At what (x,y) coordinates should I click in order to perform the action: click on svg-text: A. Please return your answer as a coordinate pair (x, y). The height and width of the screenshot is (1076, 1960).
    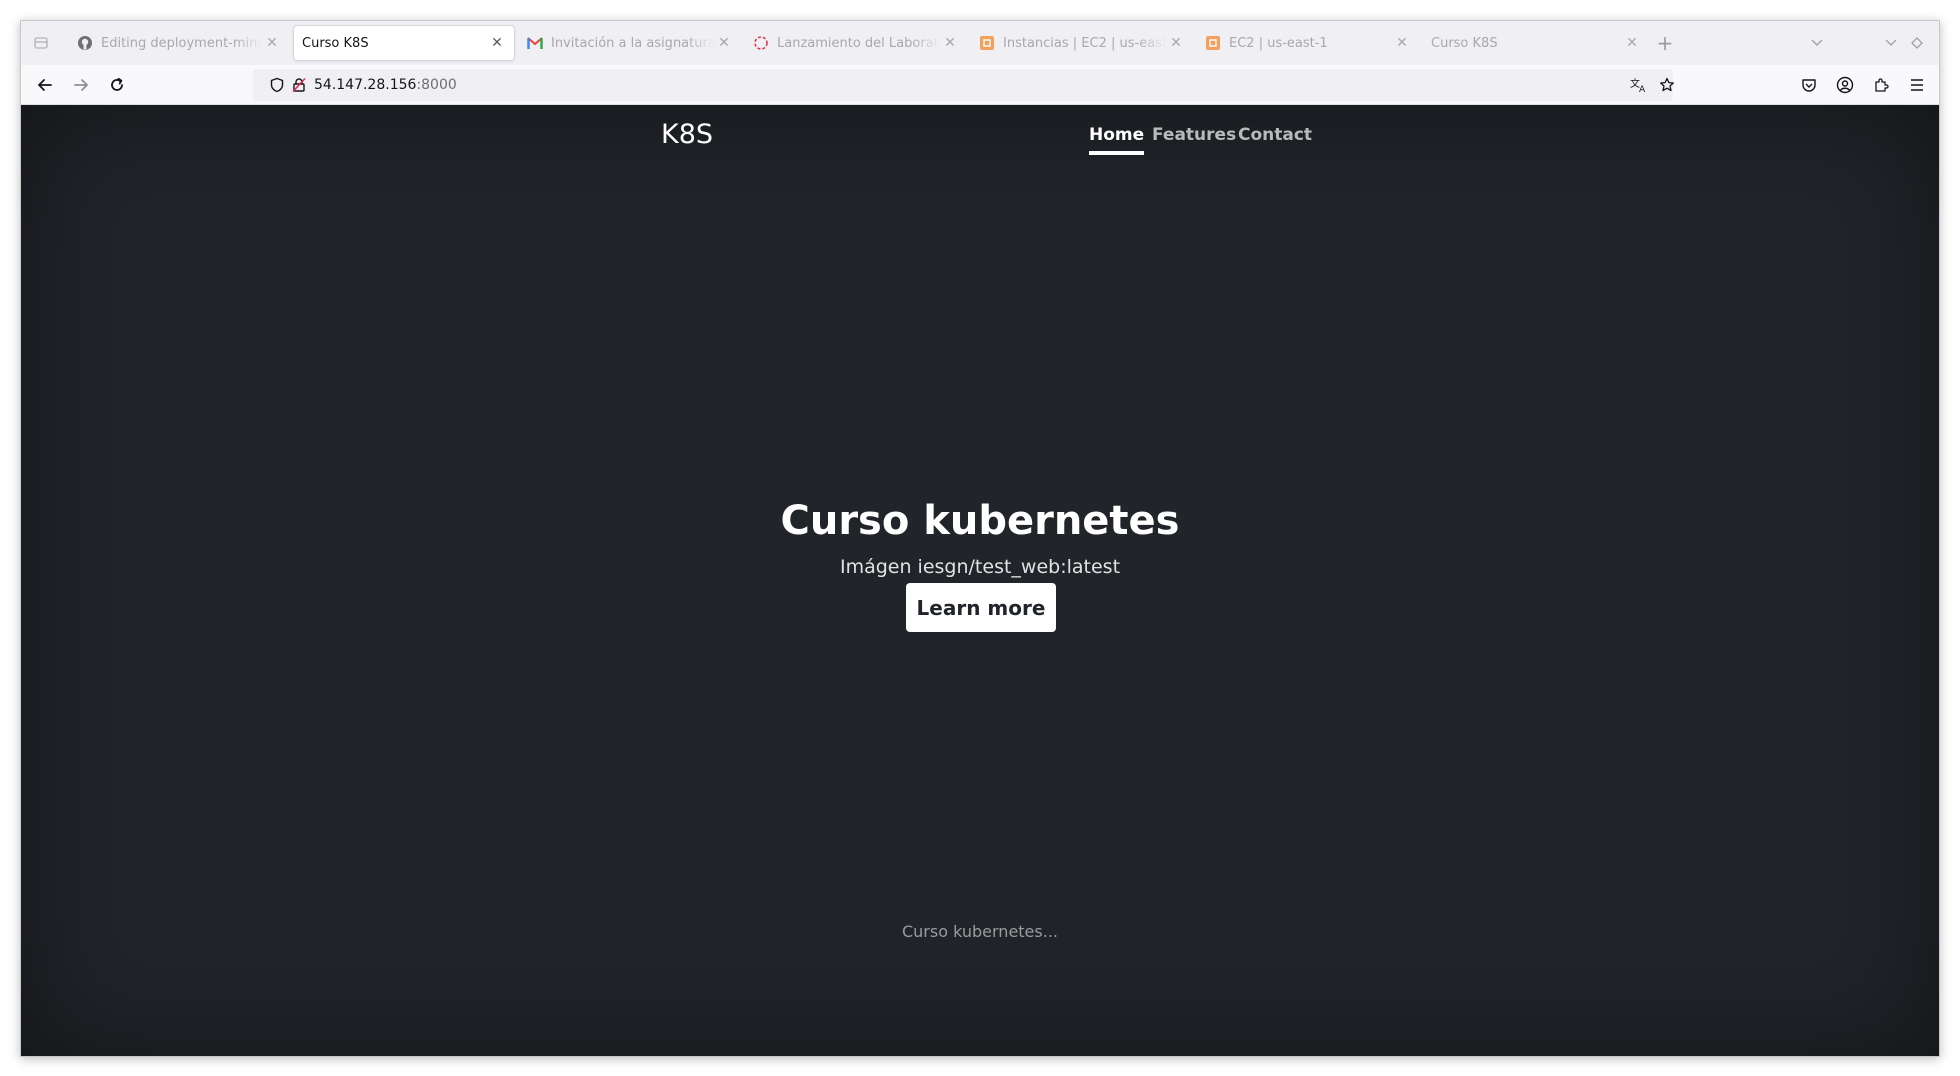
    Looking at the image, I should click on (1642, 89).